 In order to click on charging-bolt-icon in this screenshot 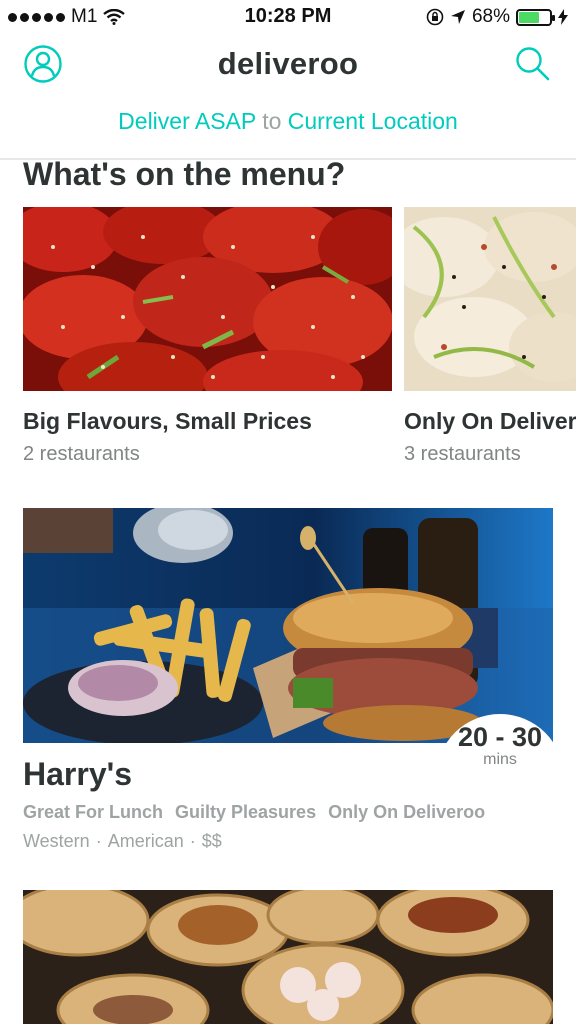, I will do `click(563, 17)`.